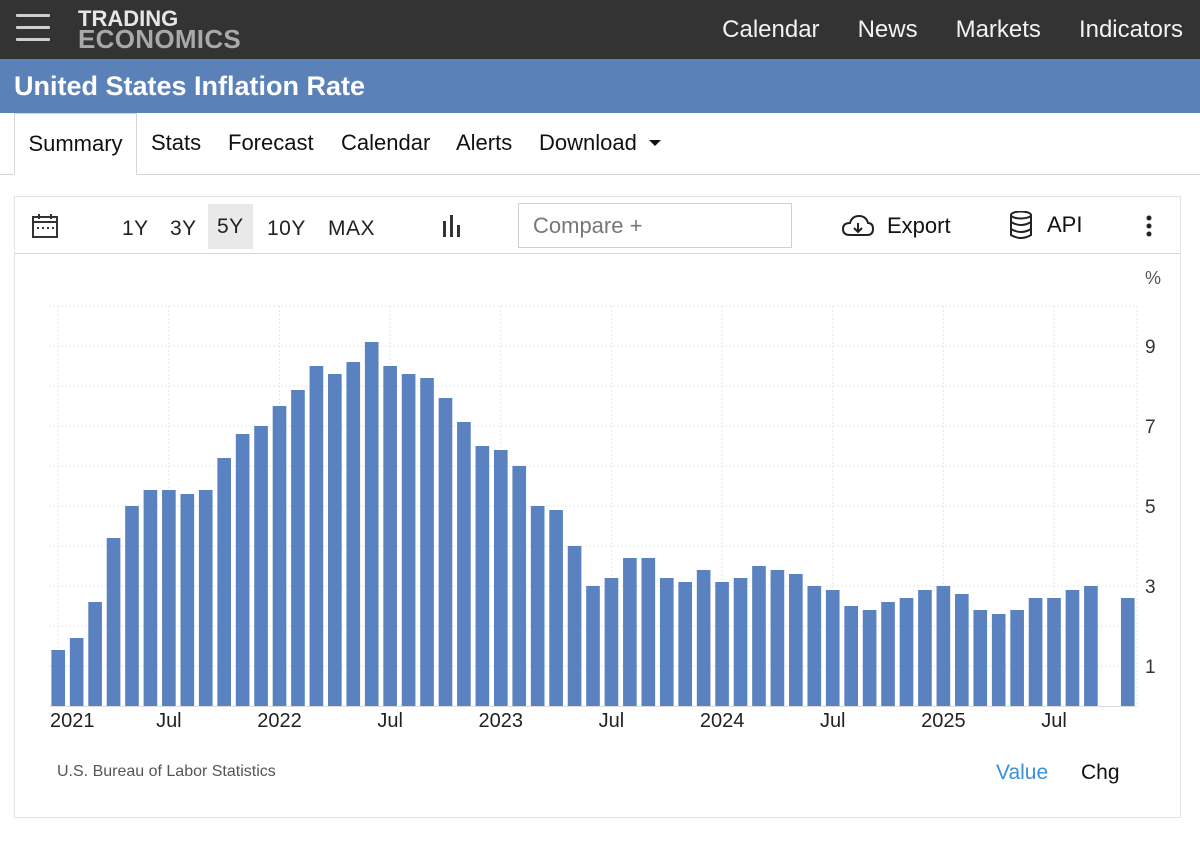  Describe the element at coordinates (230, 226) in the screenshot. I see `range-5y: 5Y` at that location.